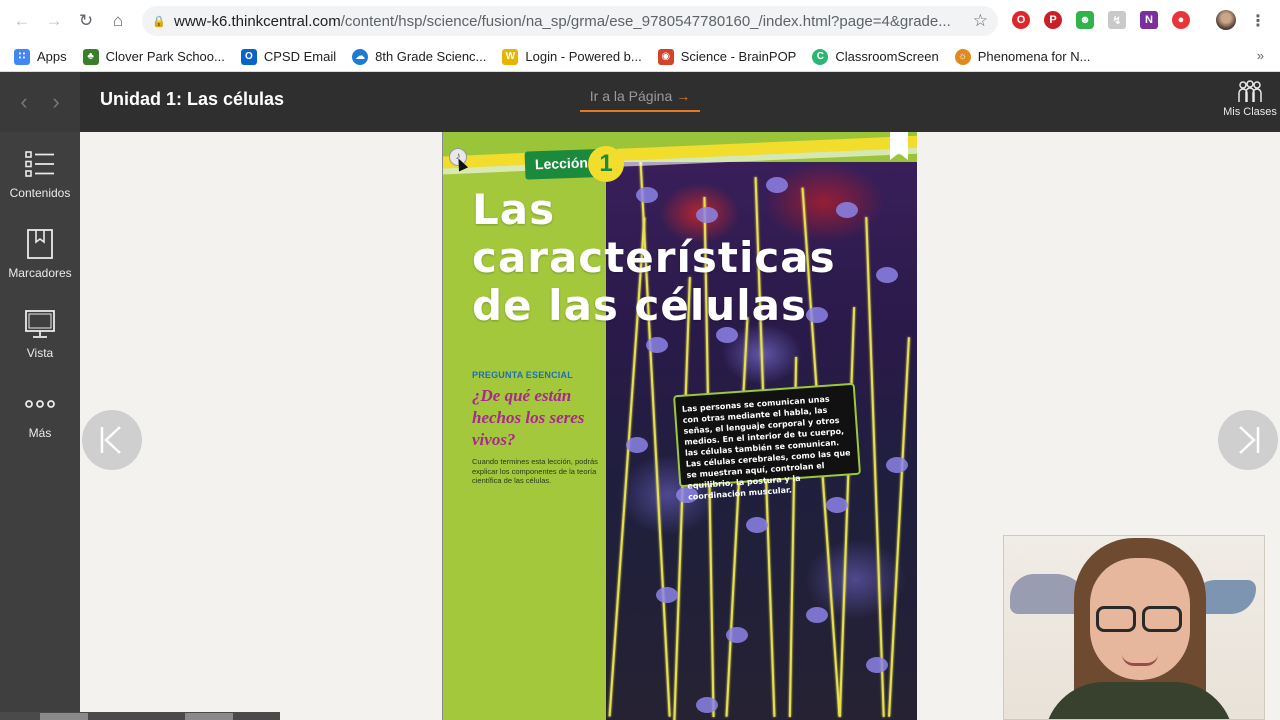  I want to click on classroomscreen-icon: C, so click(820, 56).